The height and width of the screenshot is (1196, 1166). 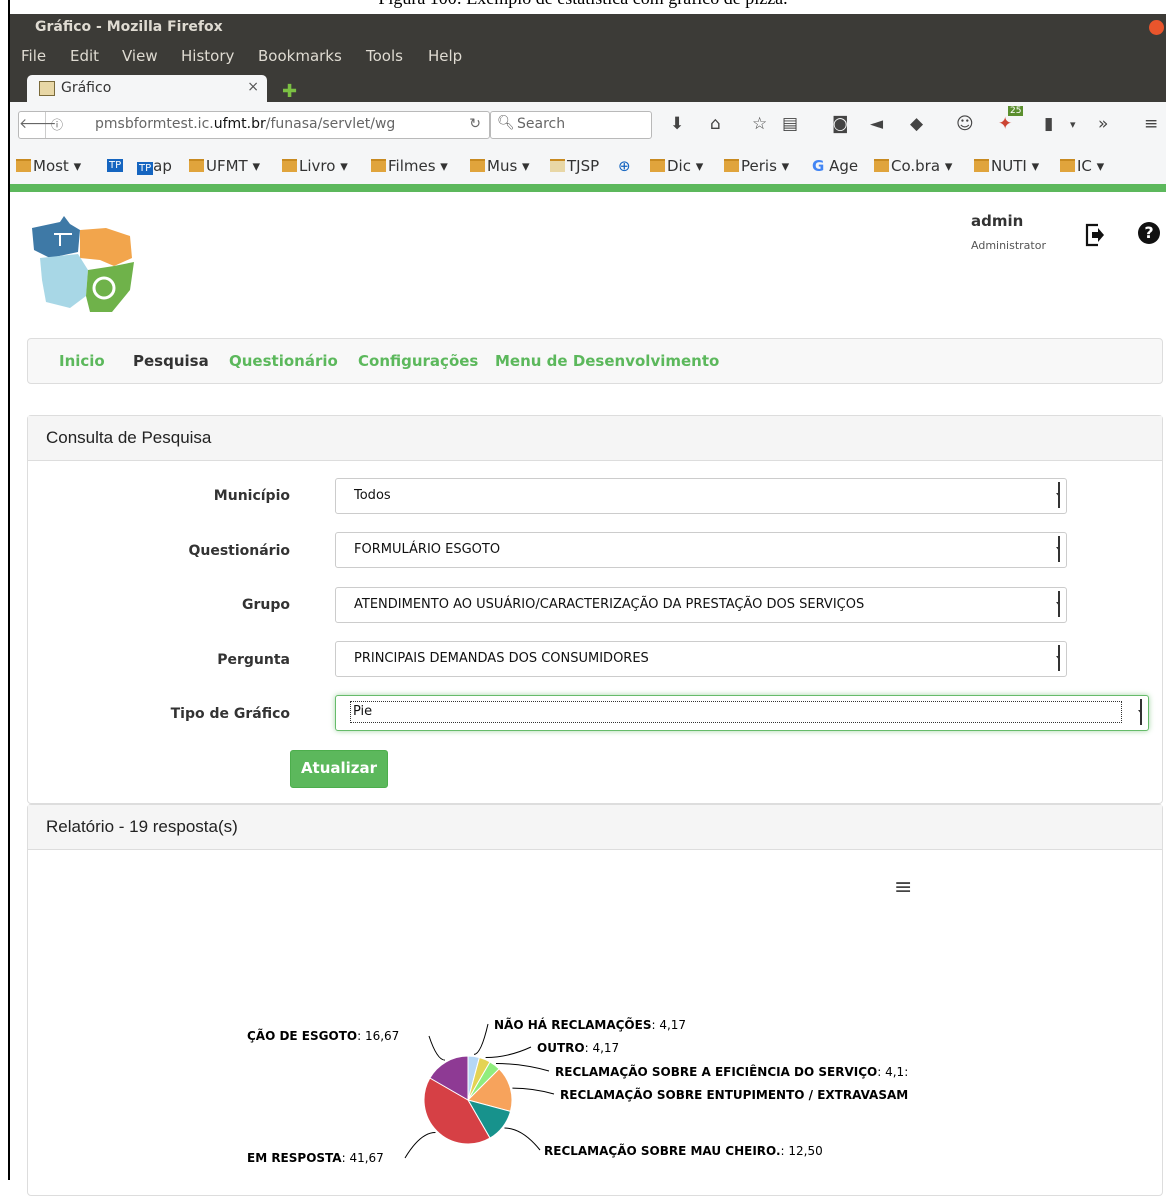 I want to click on nav-inicio: Inicio, so click(x=82, y=361).